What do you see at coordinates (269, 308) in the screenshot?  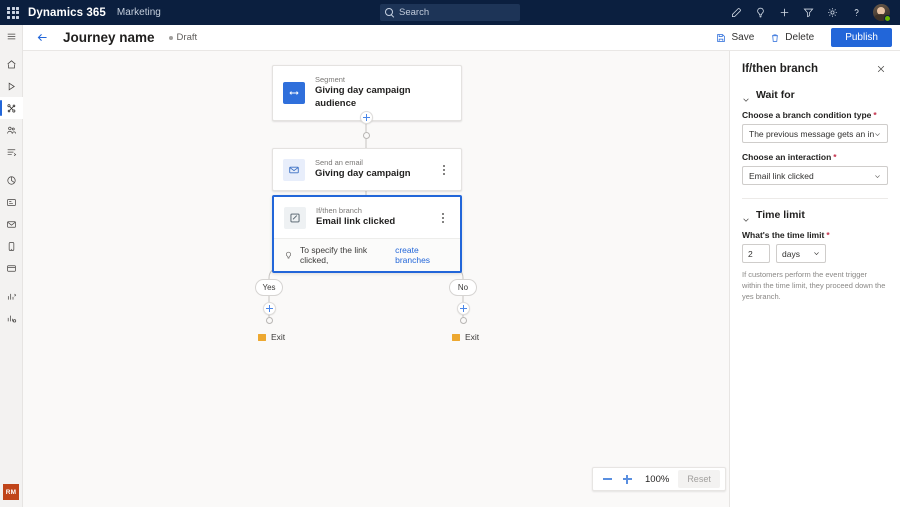 I see `add-step-button-yes` at bounding box center [269, 308].